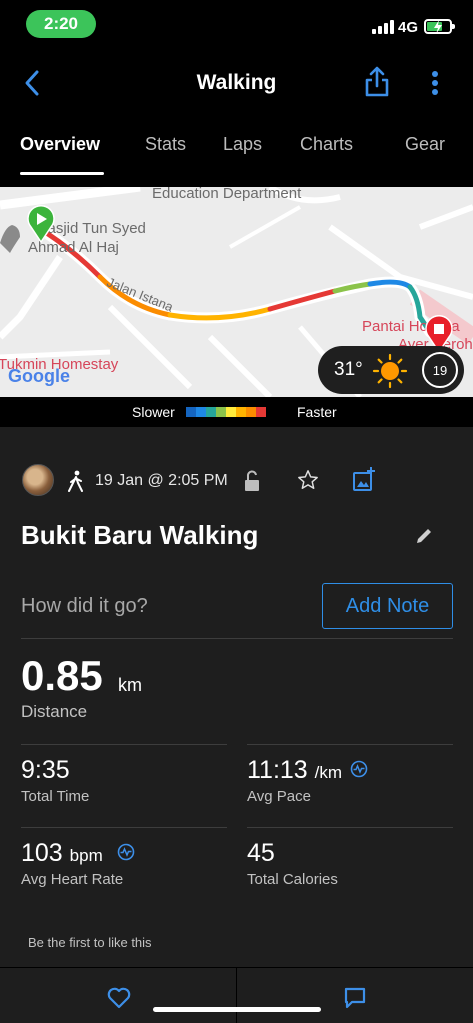  I want to click on tab-bar: Overview Stats Laps Charts Gear, so click(236, 153).